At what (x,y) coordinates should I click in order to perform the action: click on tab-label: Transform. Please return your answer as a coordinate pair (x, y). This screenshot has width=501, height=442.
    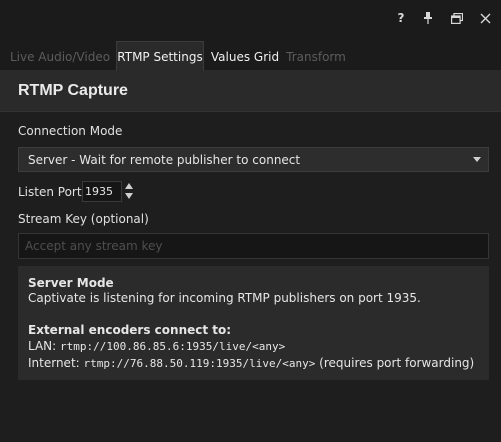
    Looking at the image, I should click on (316, 56).